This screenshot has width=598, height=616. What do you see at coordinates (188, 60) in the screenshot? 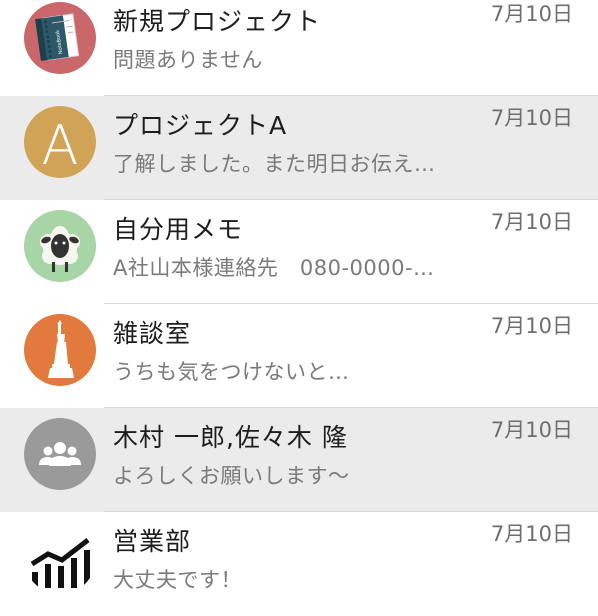
I see `conversation-preview: 問題ありません` at bounding box center [188, 60].